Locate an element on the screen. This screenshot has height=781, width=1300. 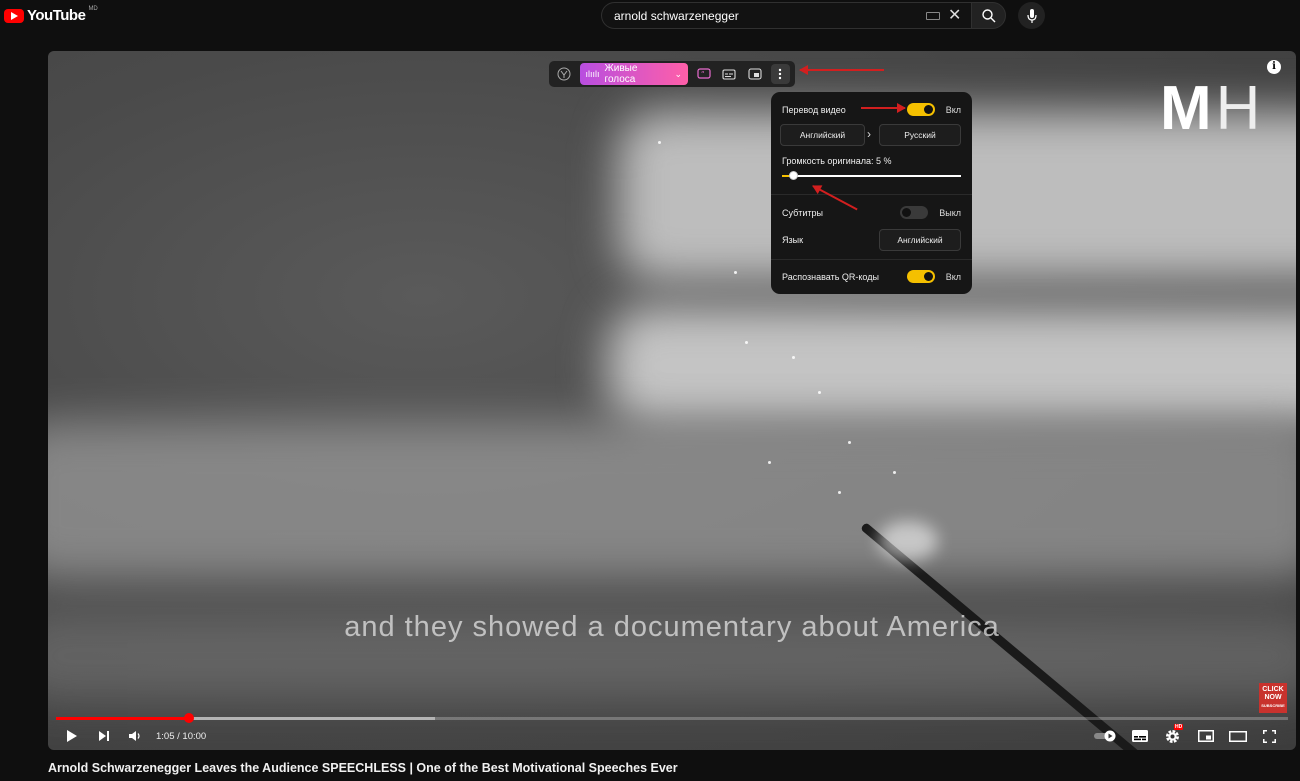
progress-bar is located at coordinates (672, 718).